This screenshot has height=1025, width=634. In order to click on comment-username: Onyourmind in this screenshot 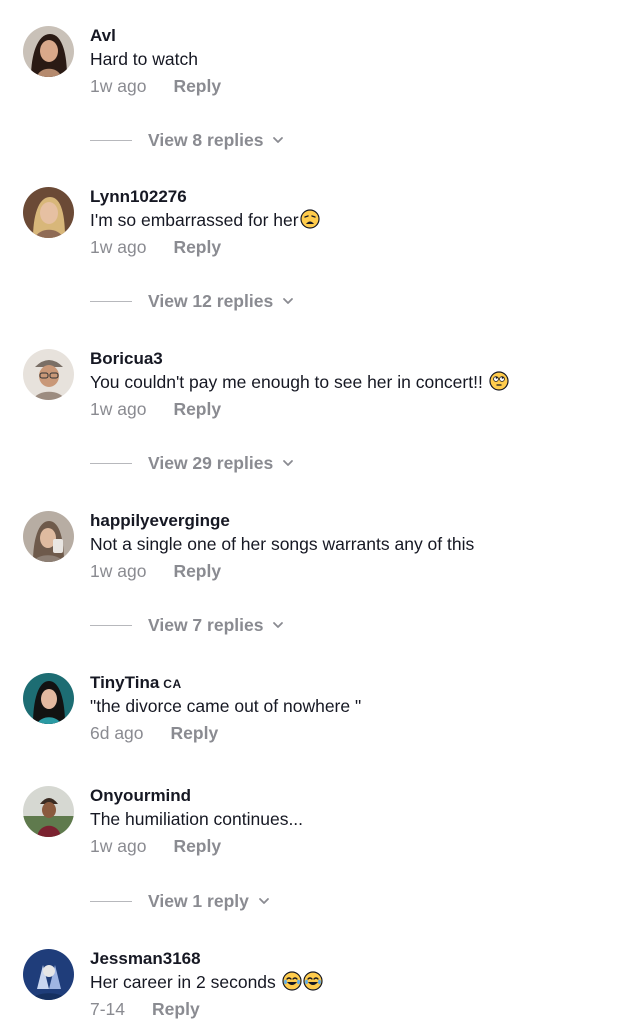, I will do `click(355, 797)`.